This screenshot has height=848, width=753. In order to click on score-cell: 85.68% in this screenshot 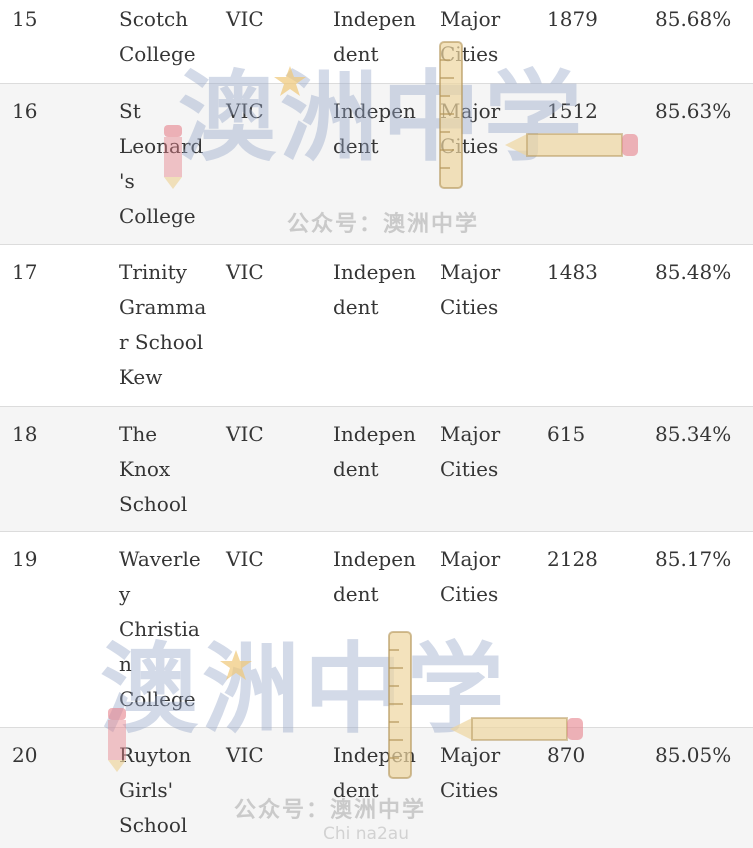, I will do `click(693, 19)`.